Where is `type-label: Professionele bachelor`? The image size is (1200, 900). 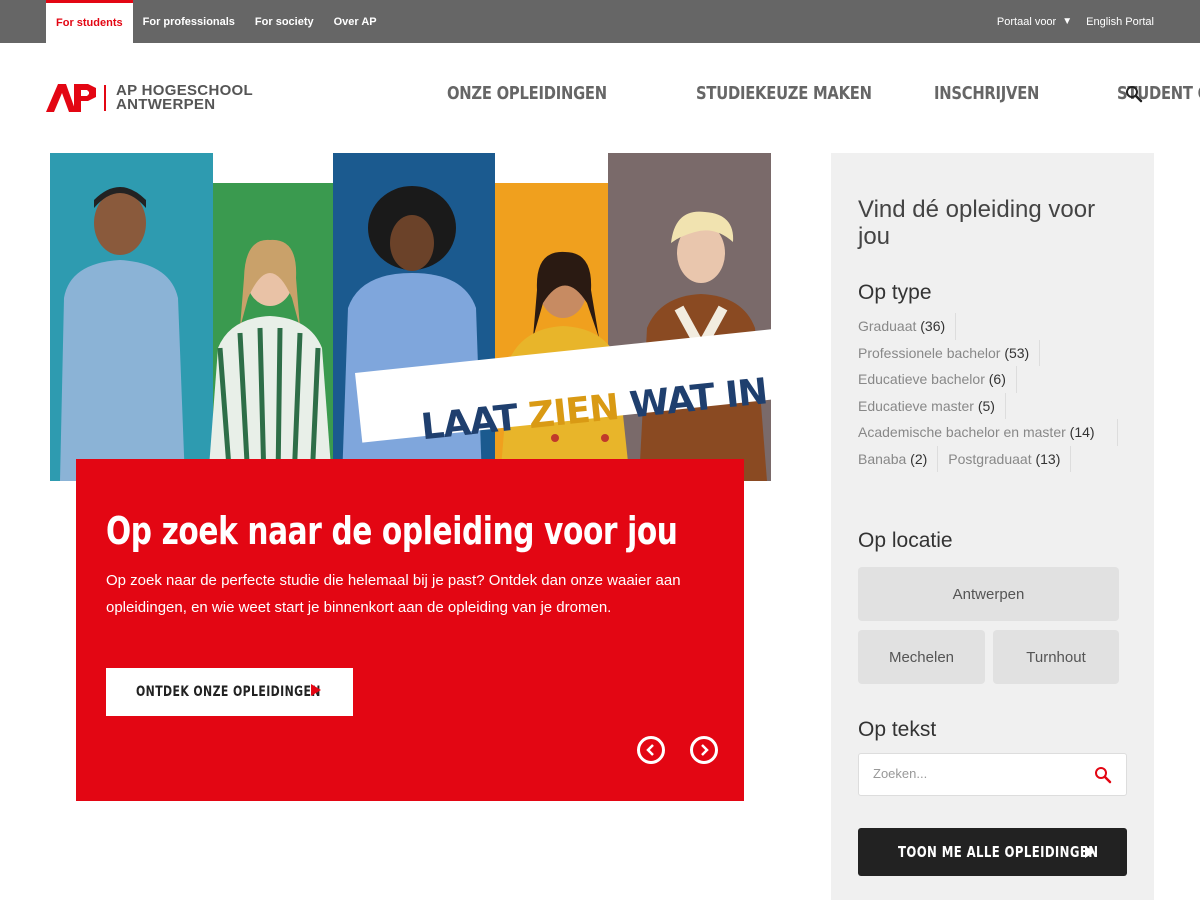 type-label: Professionele bachelor is located at coordinates (929, 352).